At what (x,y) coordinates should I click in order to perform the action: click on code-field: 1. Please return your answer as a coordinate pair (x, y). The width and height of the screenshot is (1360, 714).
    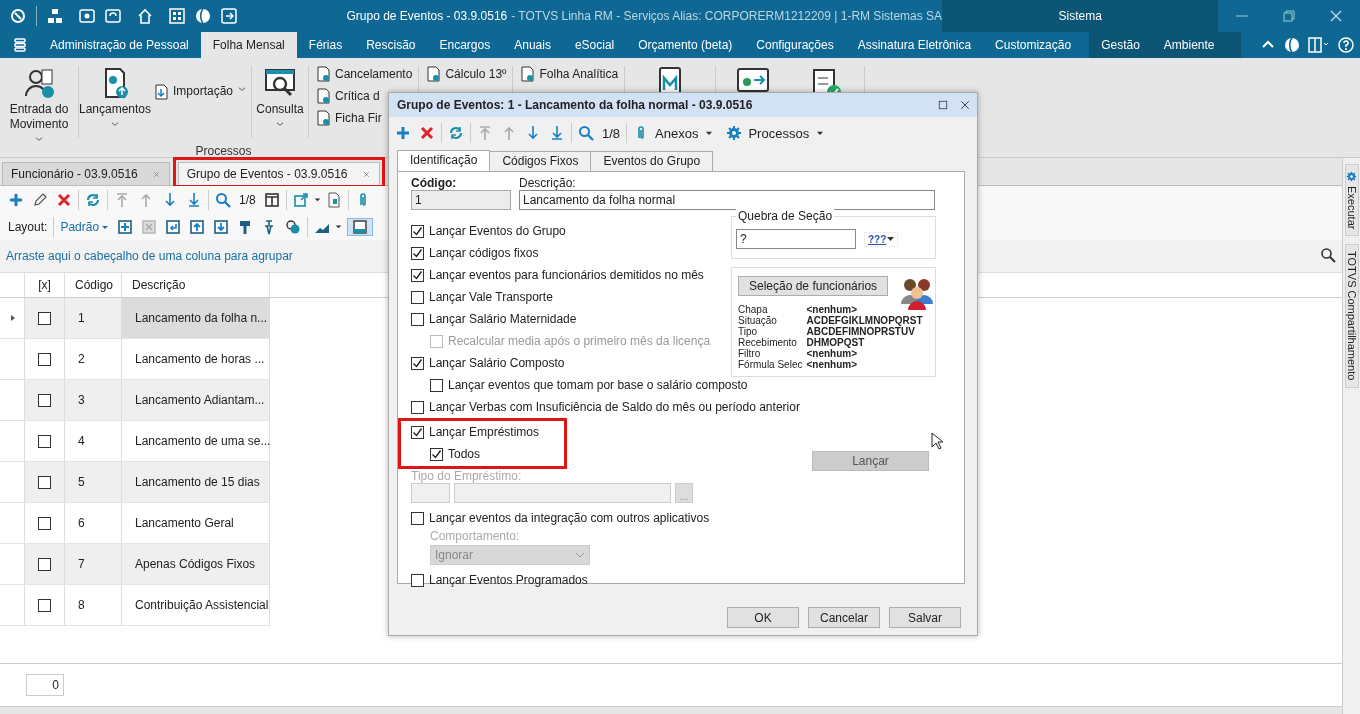
    Looking at the image, I should click on (461, 200).